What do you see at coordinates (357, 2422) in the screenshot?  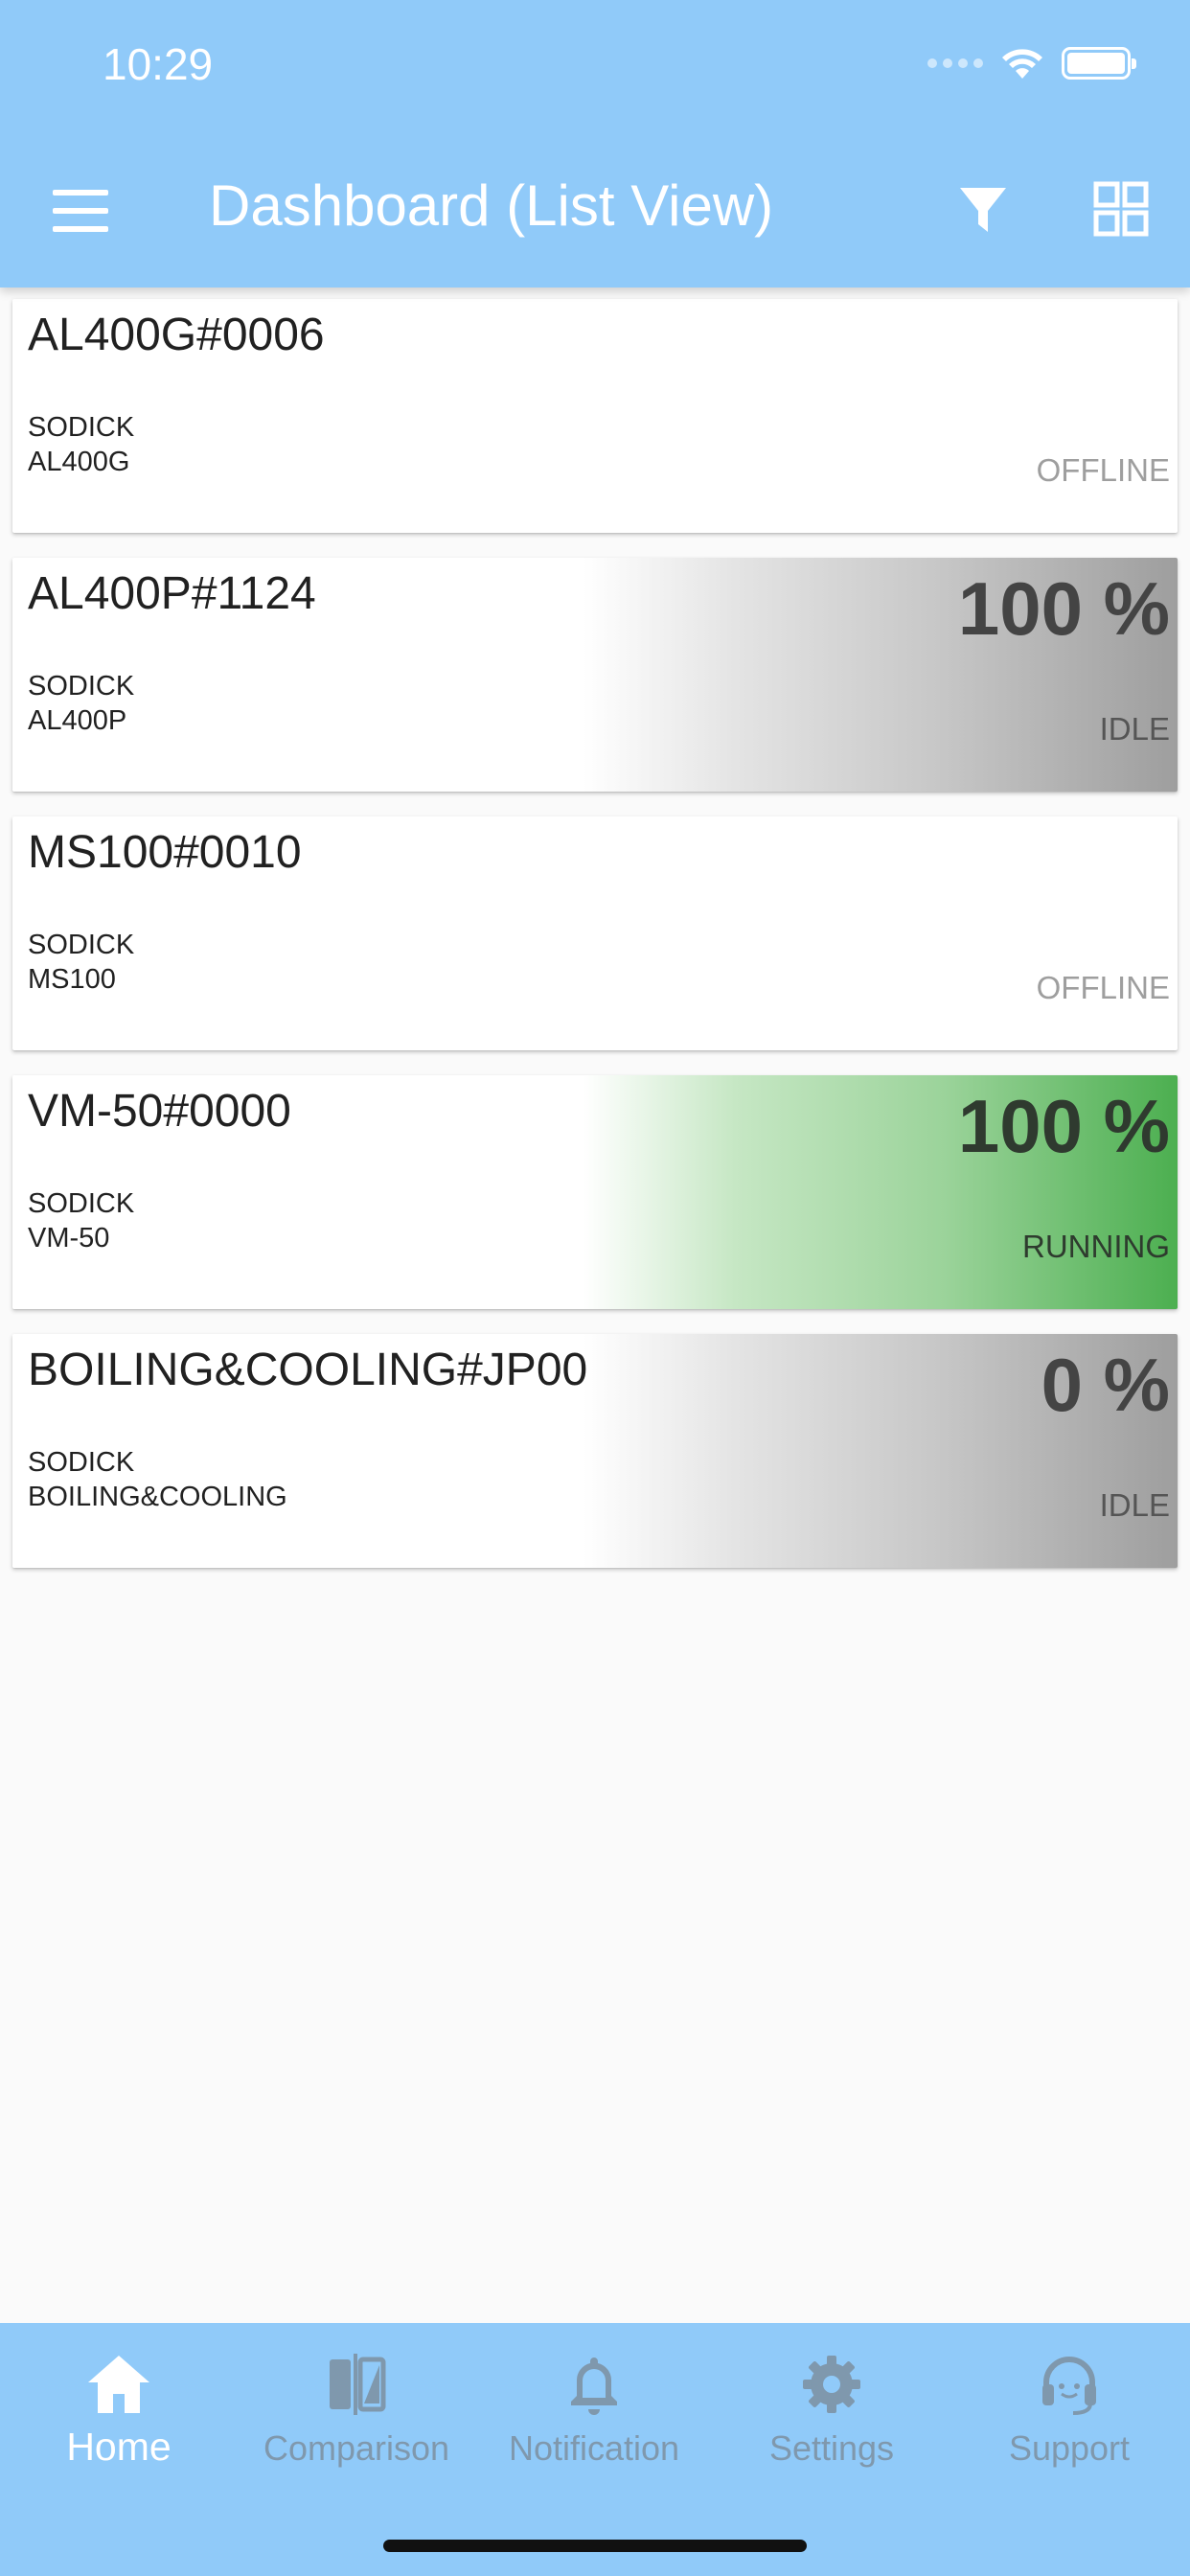 I see `nav-item-comparison: Comparison` at bounding box center [357, 2422].